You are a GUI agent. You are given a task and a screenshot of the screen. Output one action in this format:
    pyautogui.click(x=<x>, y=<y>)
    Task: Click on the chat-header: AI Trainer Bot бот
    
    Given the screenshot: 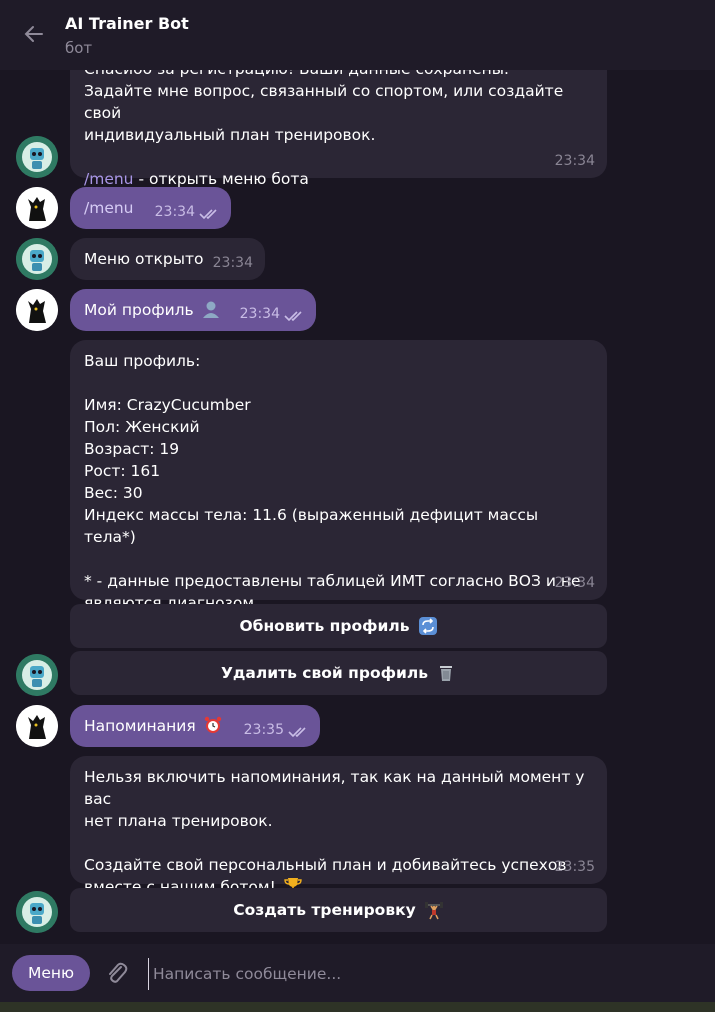 What is the action you would take?
    pyautogui.click(x=357, y=35)
    